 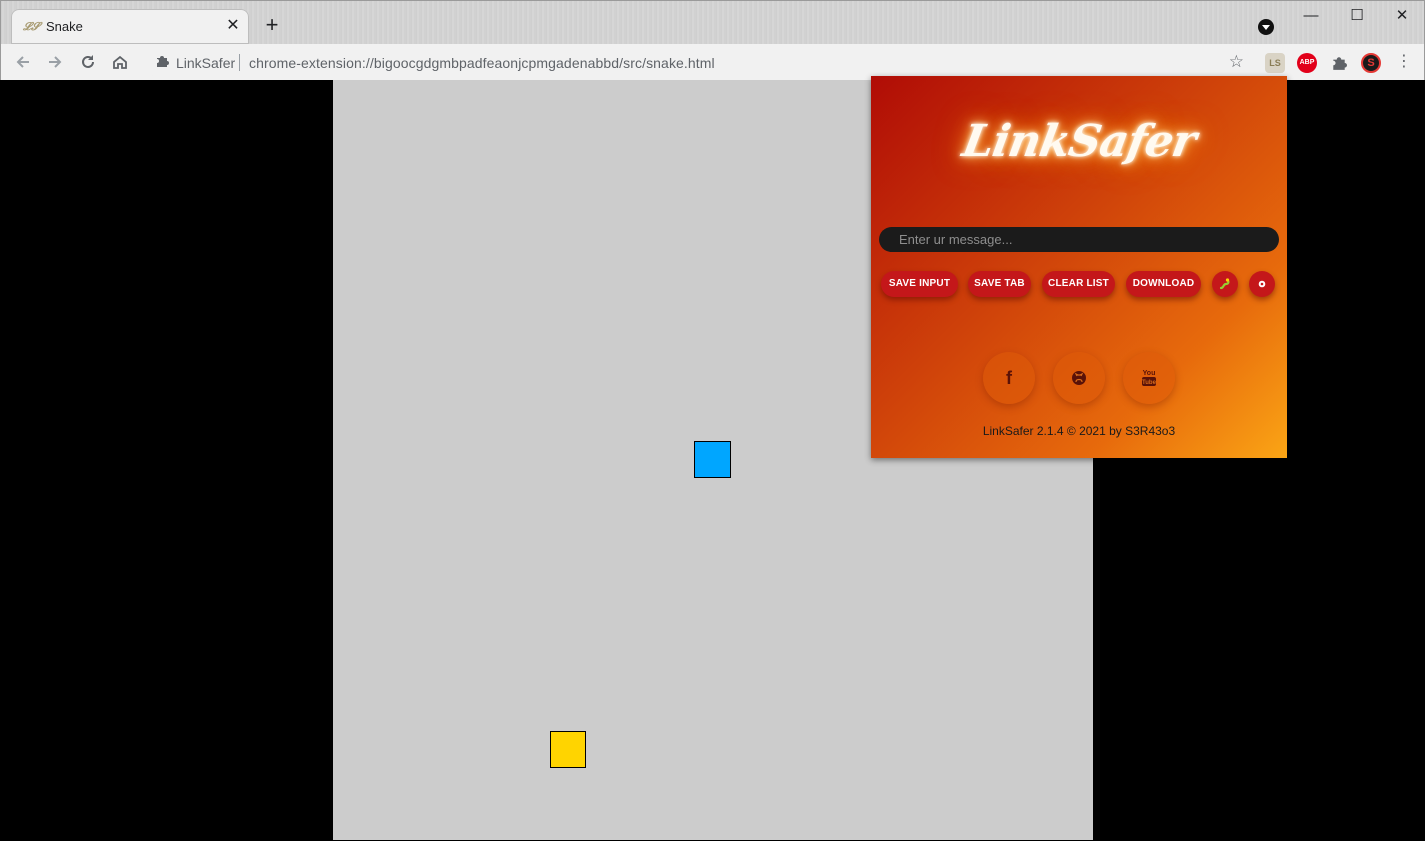 What do you see at coordinates (55, 62) in the screenshot?
I see `forward-icon` at bounding box center [55, 62].